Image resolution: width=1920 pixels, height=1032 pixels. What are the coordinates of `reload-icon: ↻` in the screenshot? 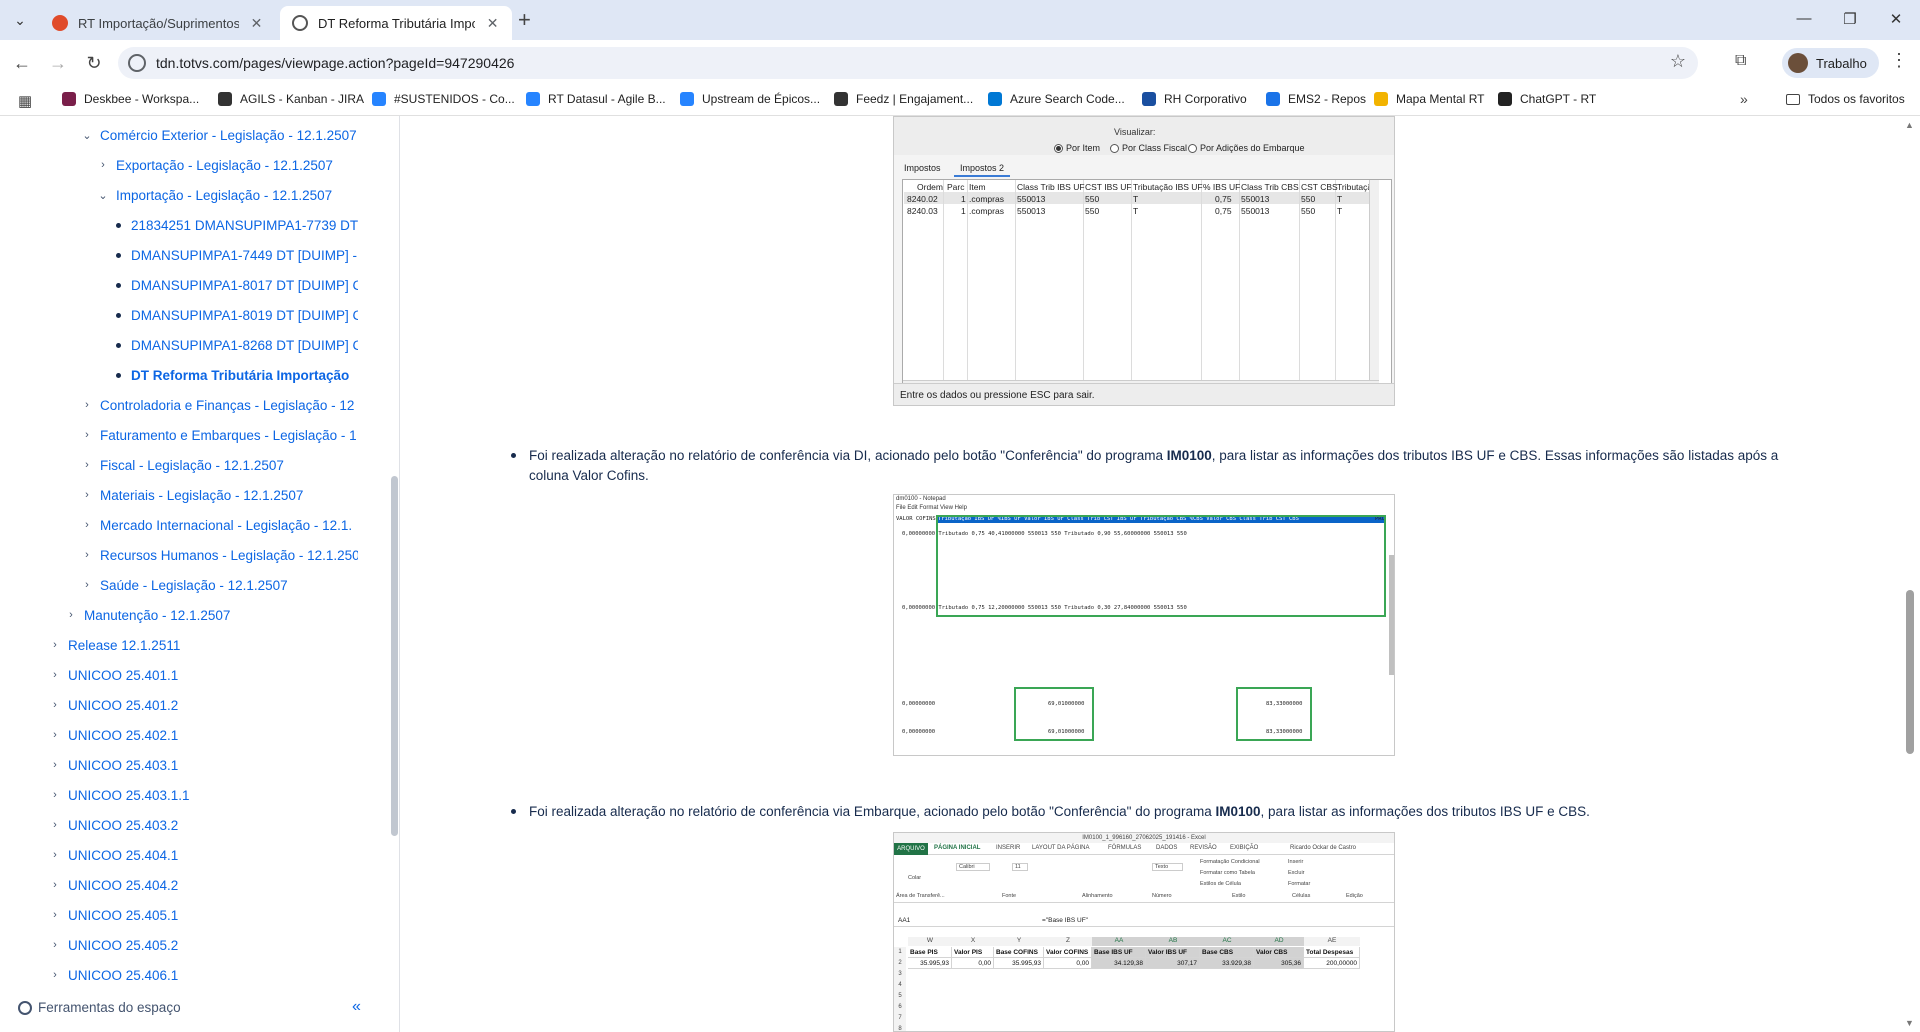 It's located at (94, 63).